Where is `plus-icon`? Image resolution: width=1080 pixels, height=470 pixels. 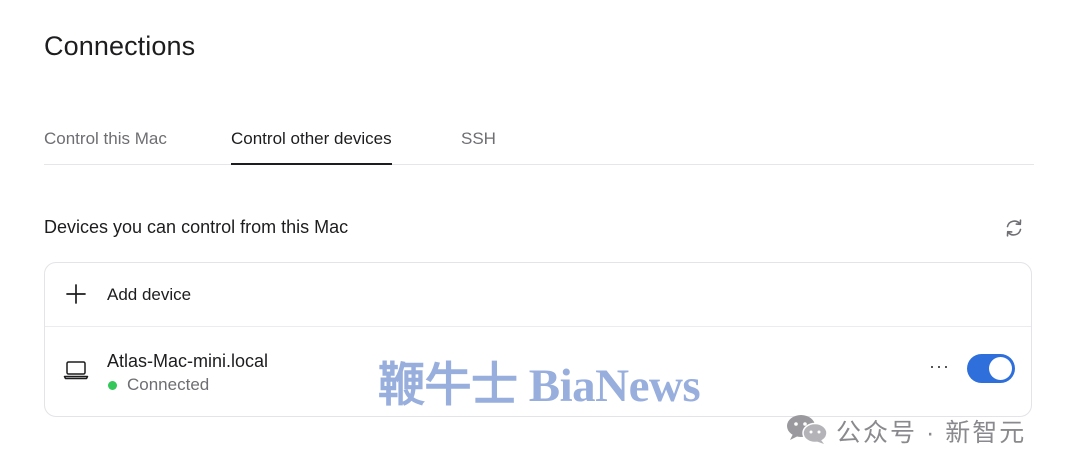 plus-icon is located at coordinates (76, 294).